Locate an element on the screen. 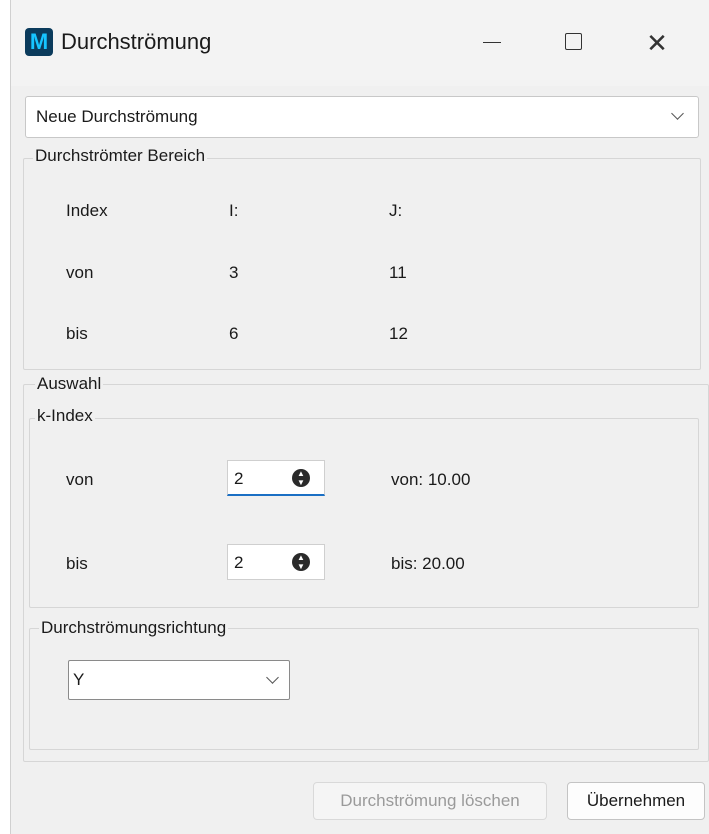  close-button: ✕ is located at coordinates (657, 43).